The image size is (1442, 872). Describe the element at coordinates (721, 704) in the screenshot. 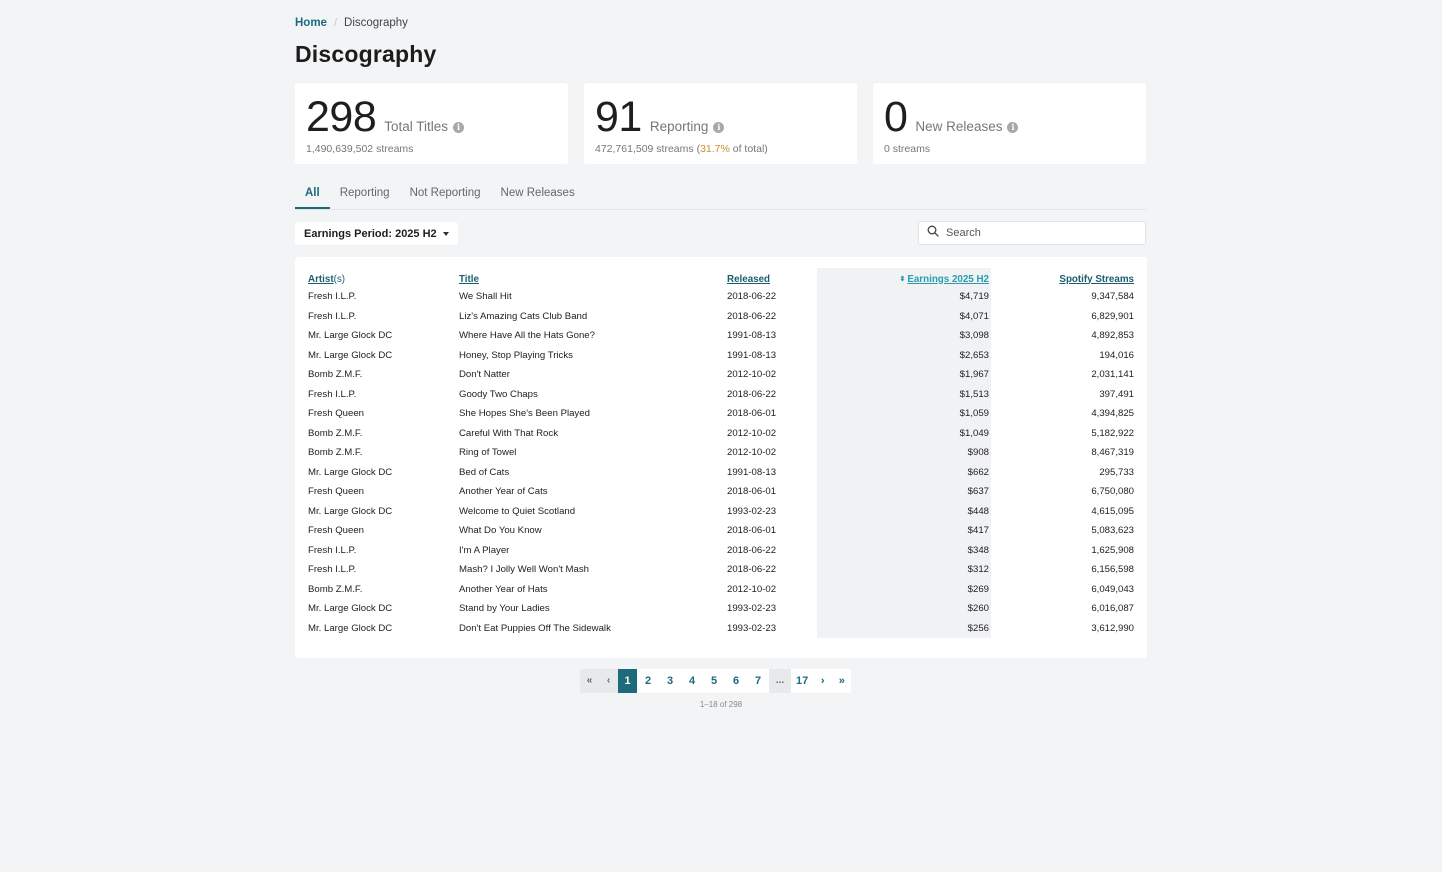

I see `pagination-info: 1–18 of 298` at that location.